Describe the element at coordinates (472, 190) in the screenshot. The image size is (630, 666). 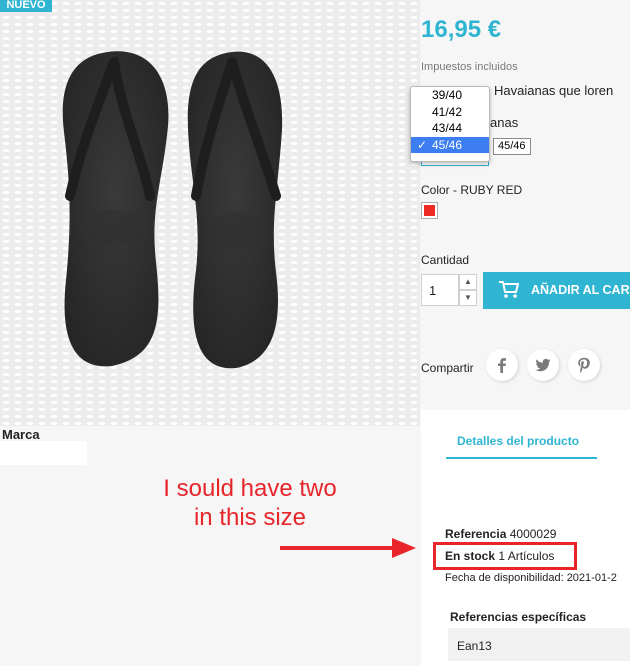
I see `color-label: Color - RUBY RED` at that location.